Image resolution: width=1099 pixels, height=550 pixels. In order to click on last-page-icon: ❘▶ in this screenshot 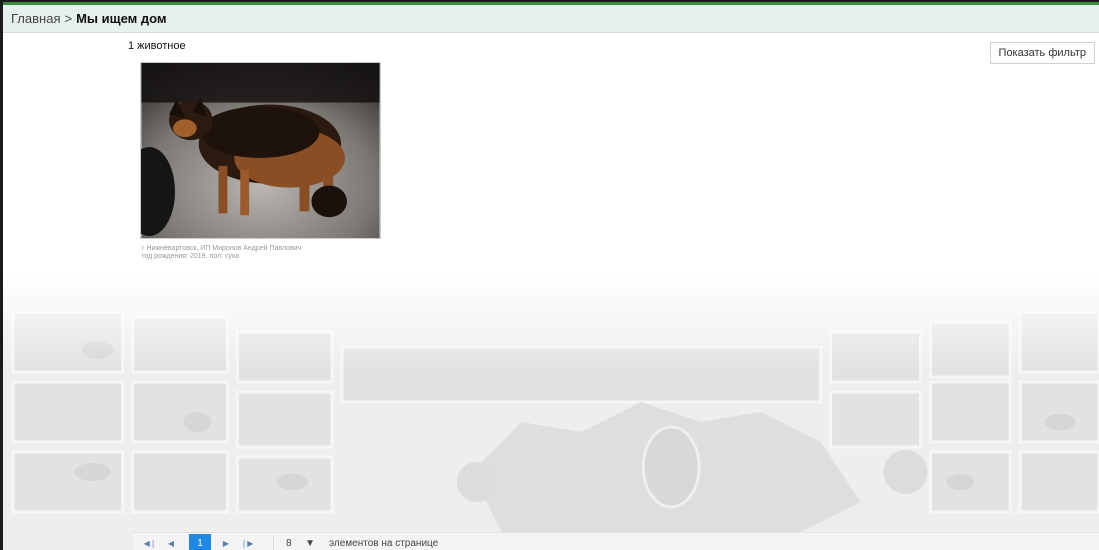, I will do `click(247, 542)`.